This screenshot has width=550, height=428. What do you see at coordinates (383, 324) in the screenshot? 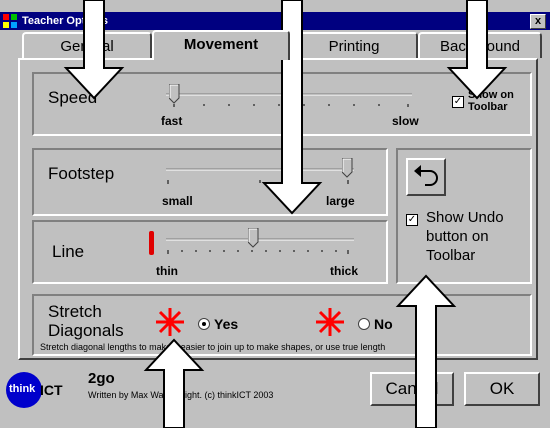
I see `no-label: No` at bounding box center [383, 324].